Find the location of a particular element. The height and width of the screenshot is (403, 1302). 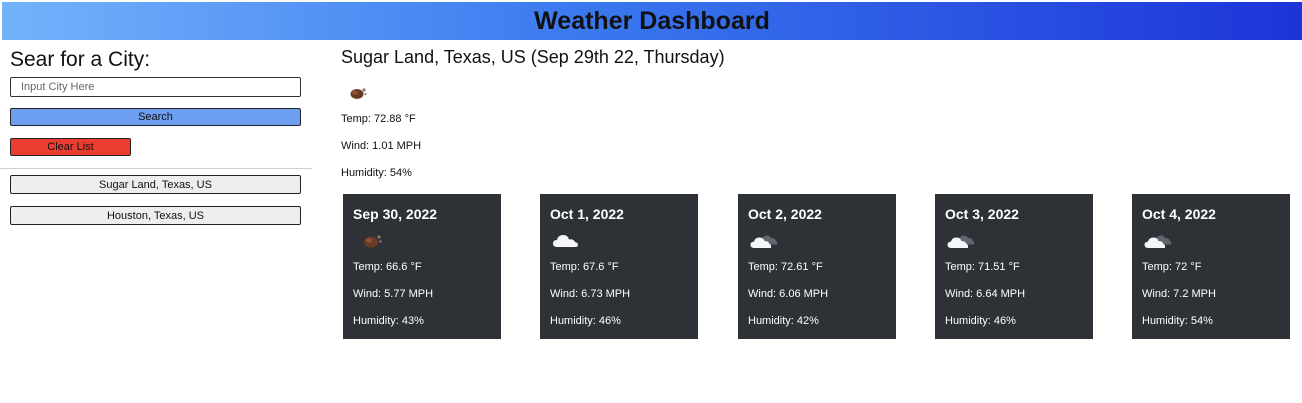

history-city-button: Houston, Texas, US is located at coordinates (155, 215).